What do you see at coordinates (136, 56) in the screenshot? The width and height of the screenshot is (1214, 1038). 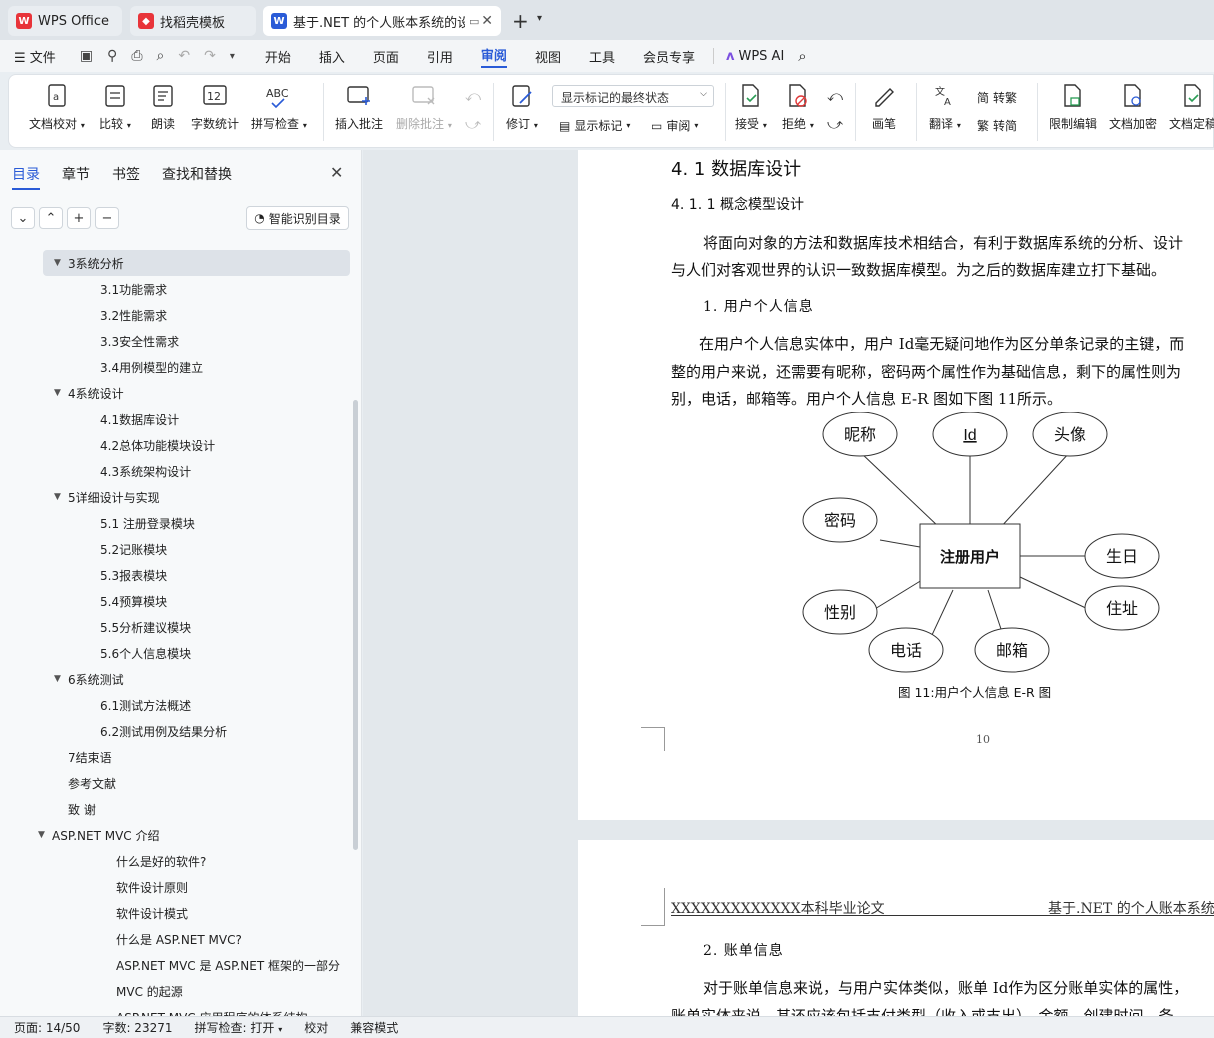 I see `print-icon: ⎙` at bounding box center [136, 56].